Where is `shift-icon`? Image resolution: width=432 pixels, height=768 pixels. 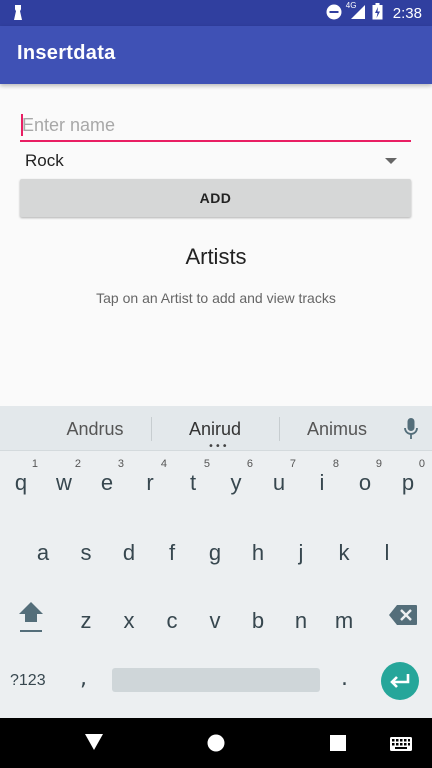
shift-icon is located at coordinates (31, 617).